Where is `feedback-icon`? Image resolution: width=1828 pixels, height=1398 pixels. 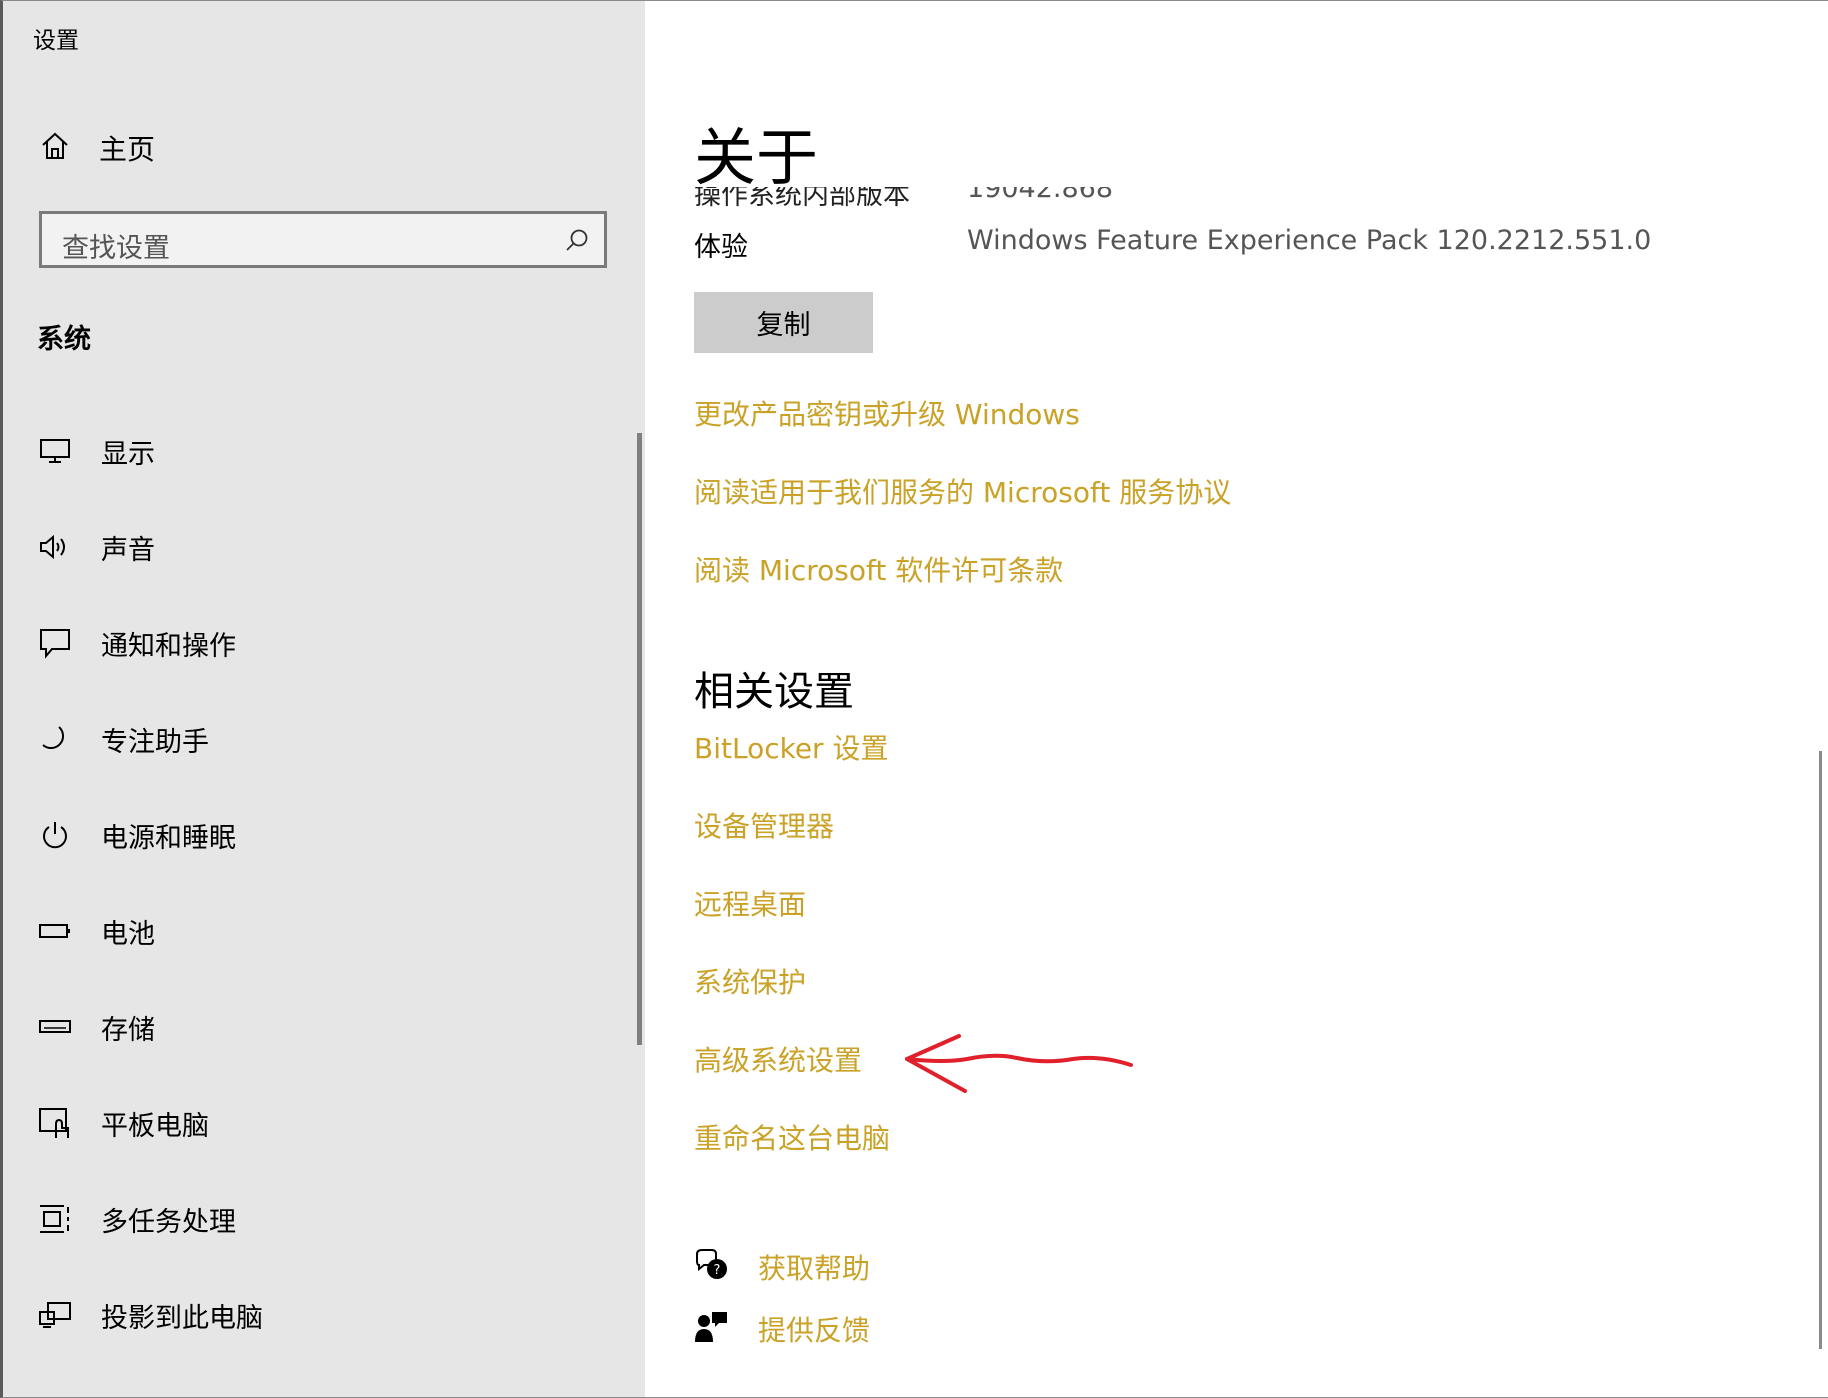 feedback-icon is located at coordinates (711, 1329).